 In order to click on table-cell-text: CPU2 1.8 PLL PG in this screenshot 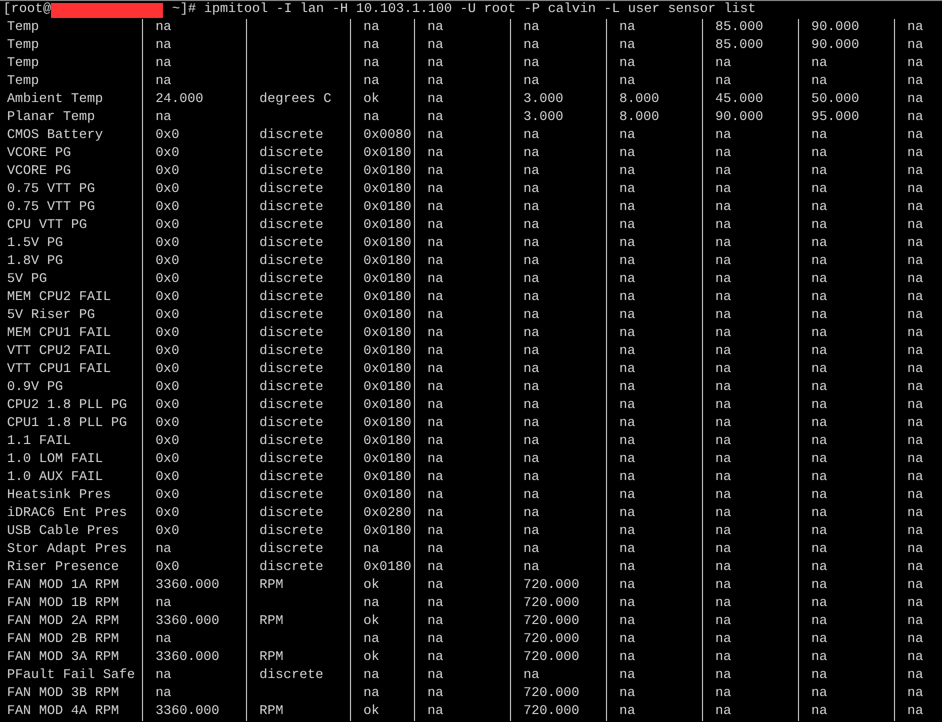, I will do `click(67, 406)`.